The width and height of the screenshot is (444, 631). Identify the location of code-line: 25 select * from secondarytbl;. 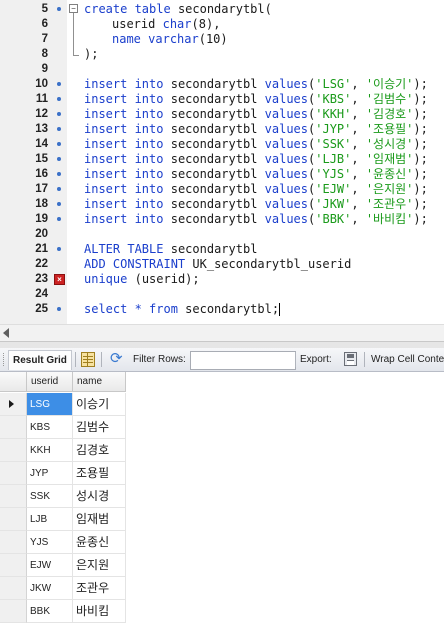
(222, 309).